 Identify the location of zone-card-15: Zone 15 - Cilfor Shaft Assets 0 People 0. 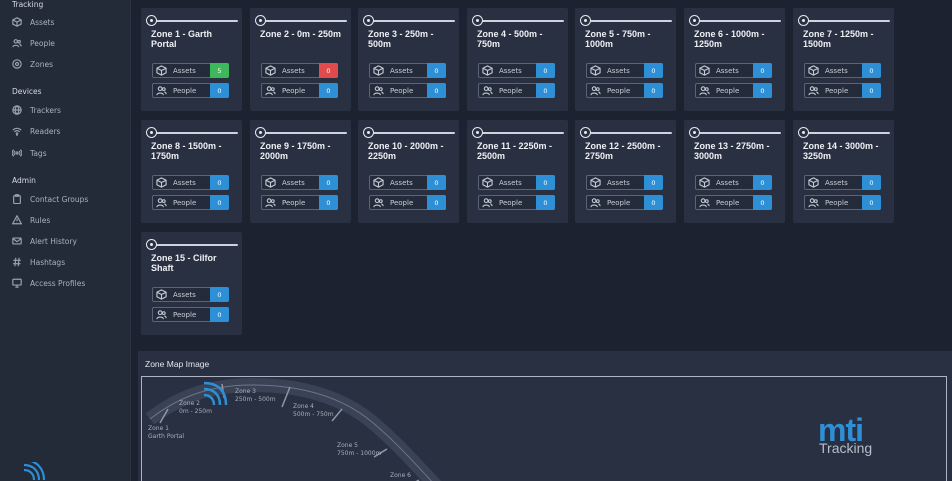
(191, 283).